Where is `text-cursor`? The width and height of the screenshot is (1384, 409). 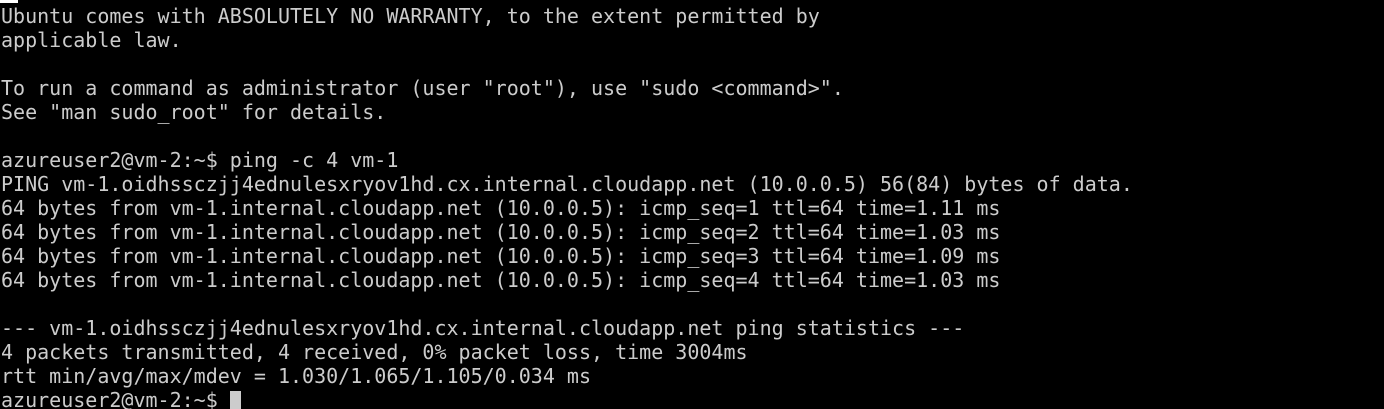
text-cursor is located at coordinates (235, 400).